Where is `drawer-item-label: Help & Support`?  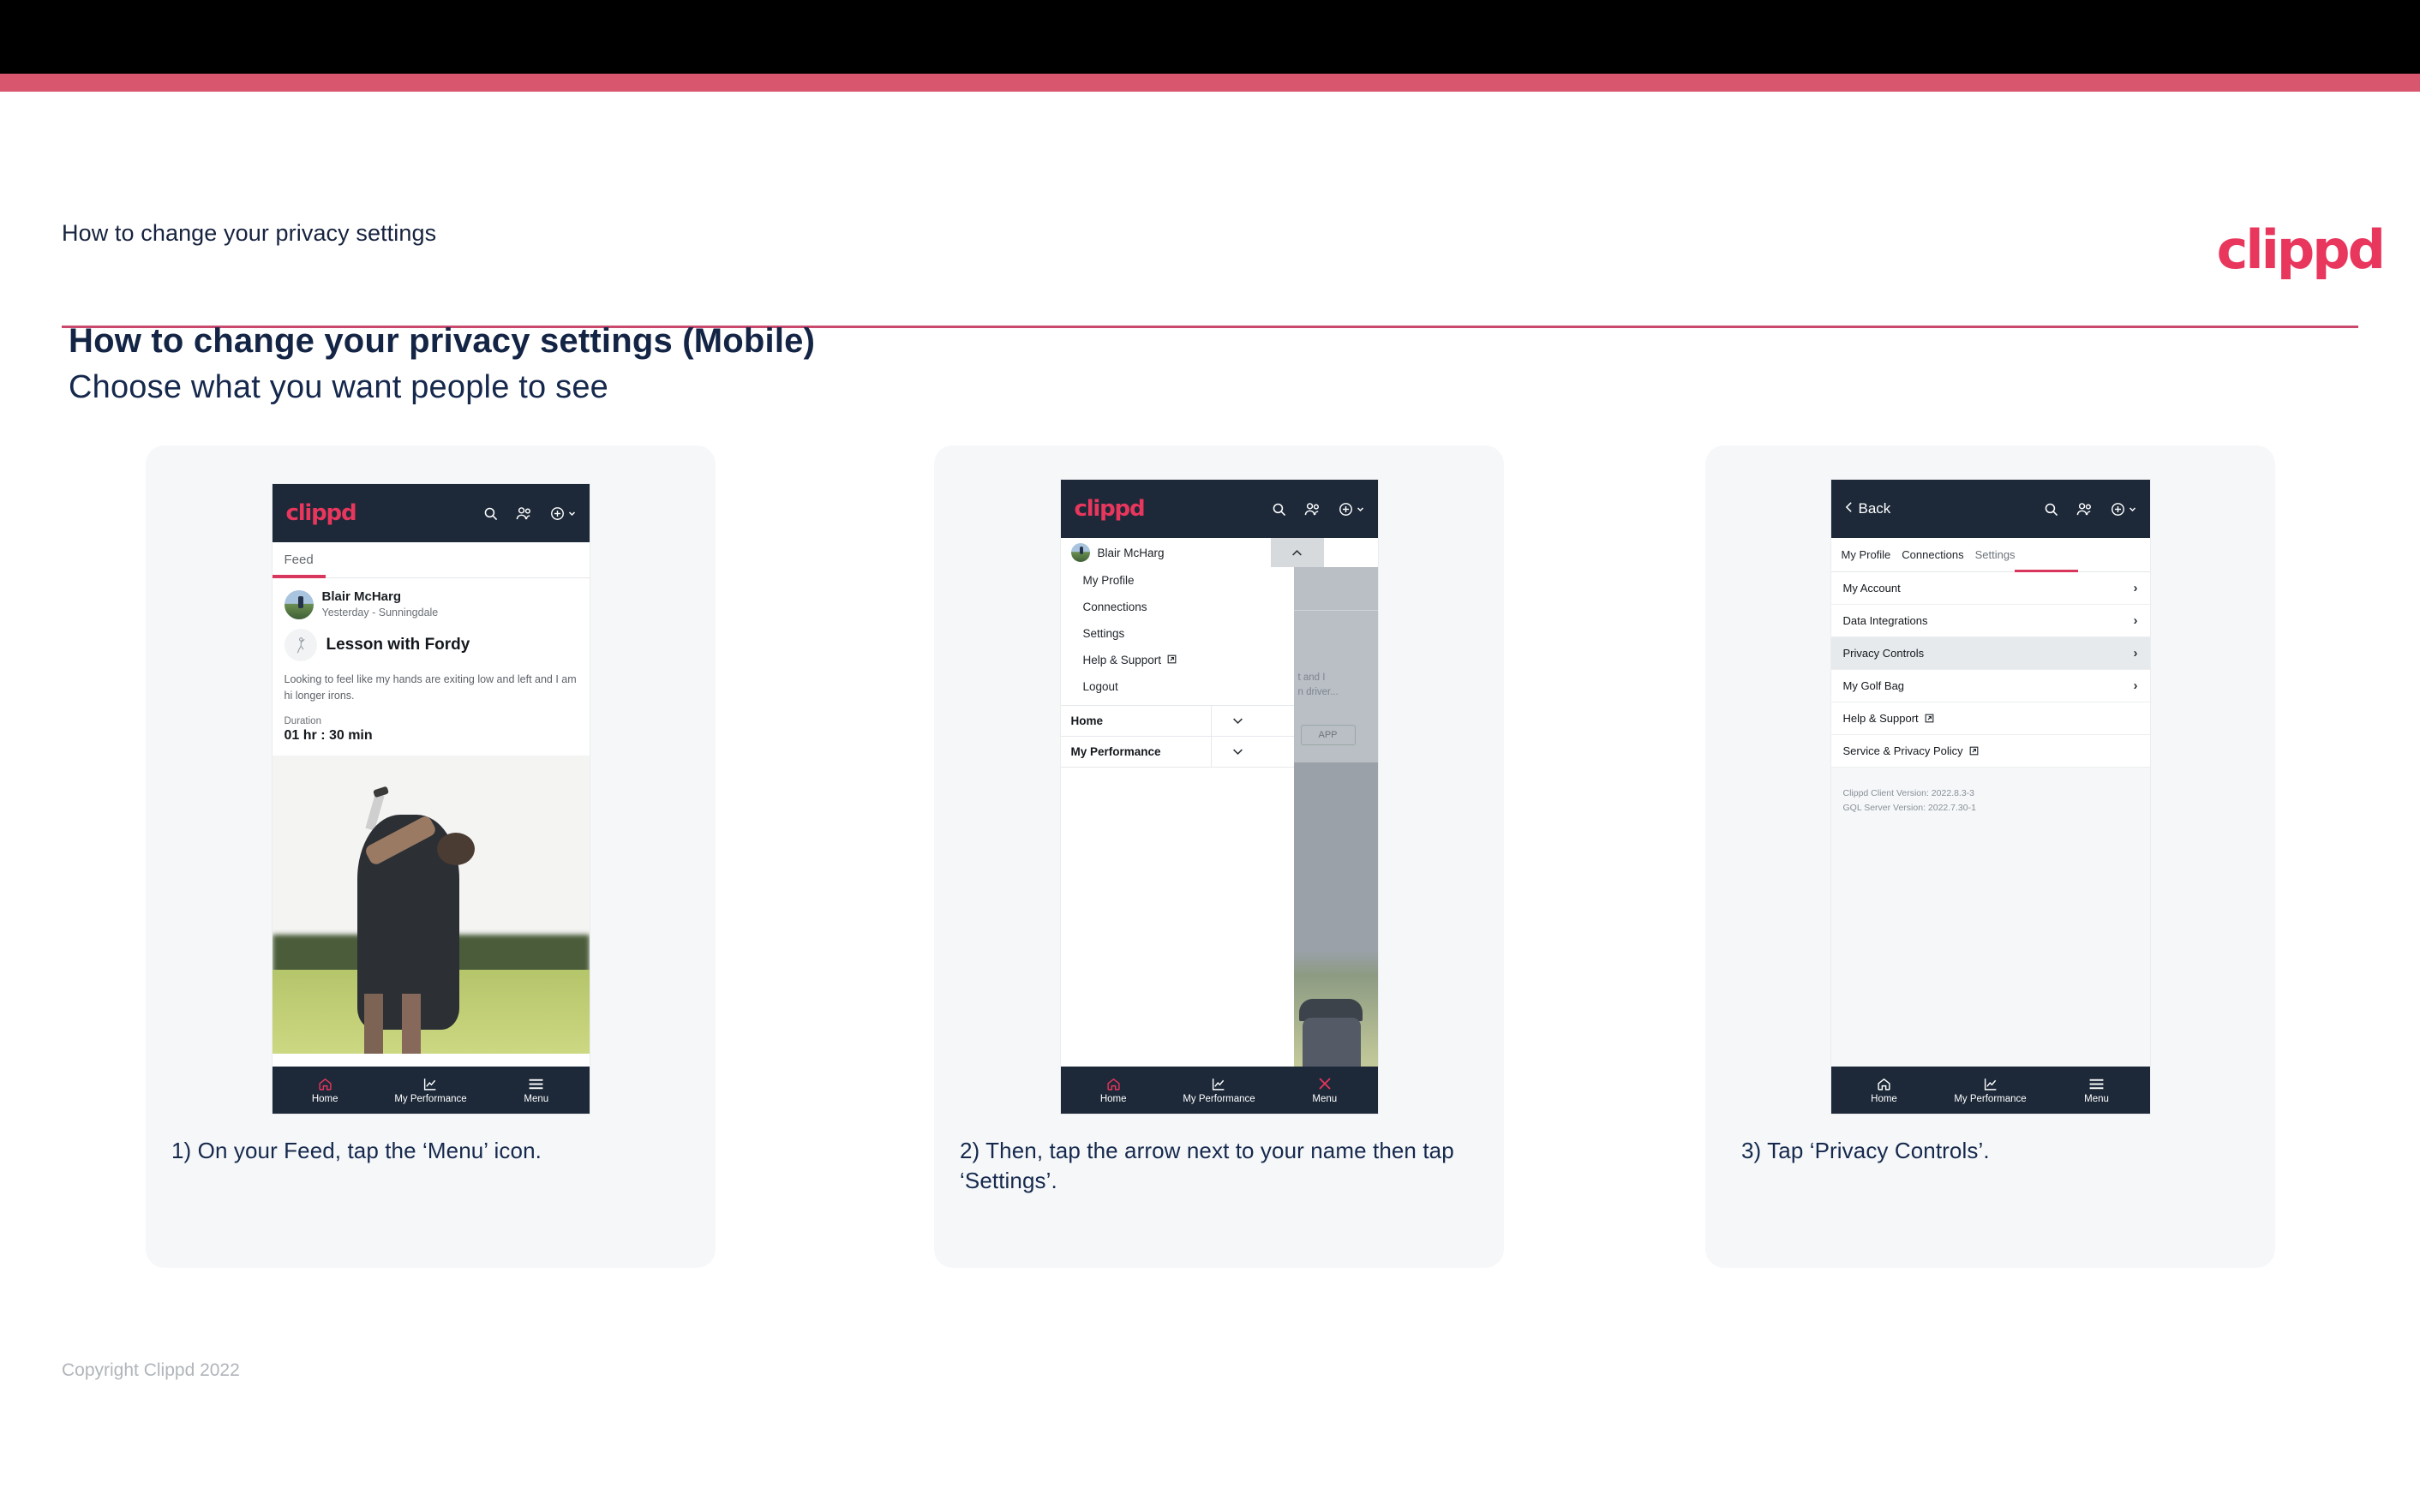 drawer-item-label: Help & Support is located at coordinates (1122, 660).